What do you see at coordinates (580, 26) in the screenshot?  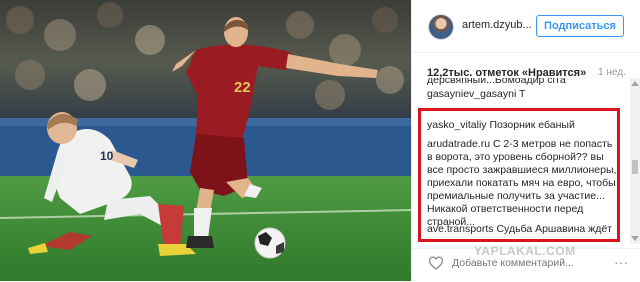 I see `follow-button: Подписаться` at bounding box center [580, 26].